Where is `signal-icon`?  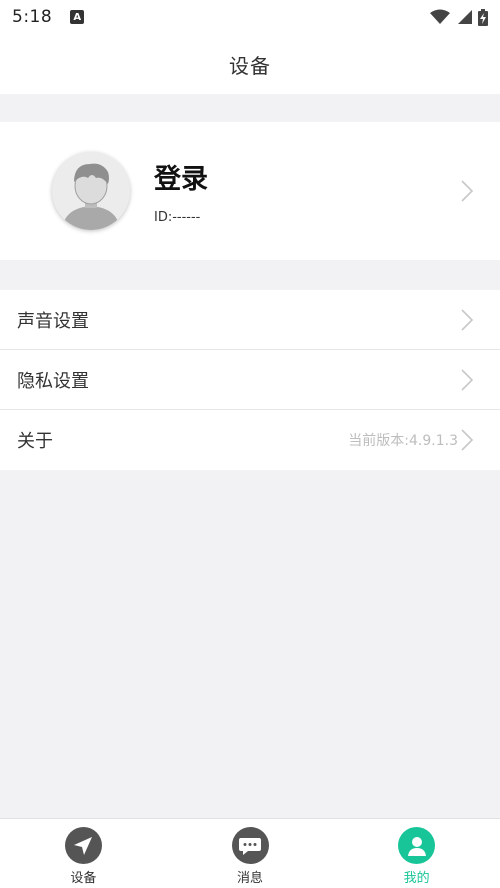
signal-icon is located at coordinates (465, 17).